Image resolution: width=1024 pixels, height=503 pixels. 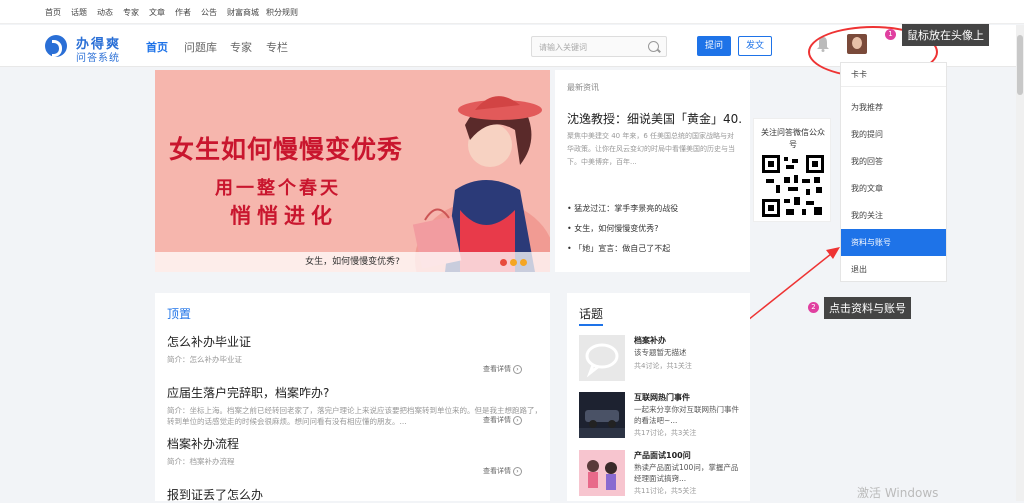 I want to click on qr-code-icon, so click(x=793, y=186).